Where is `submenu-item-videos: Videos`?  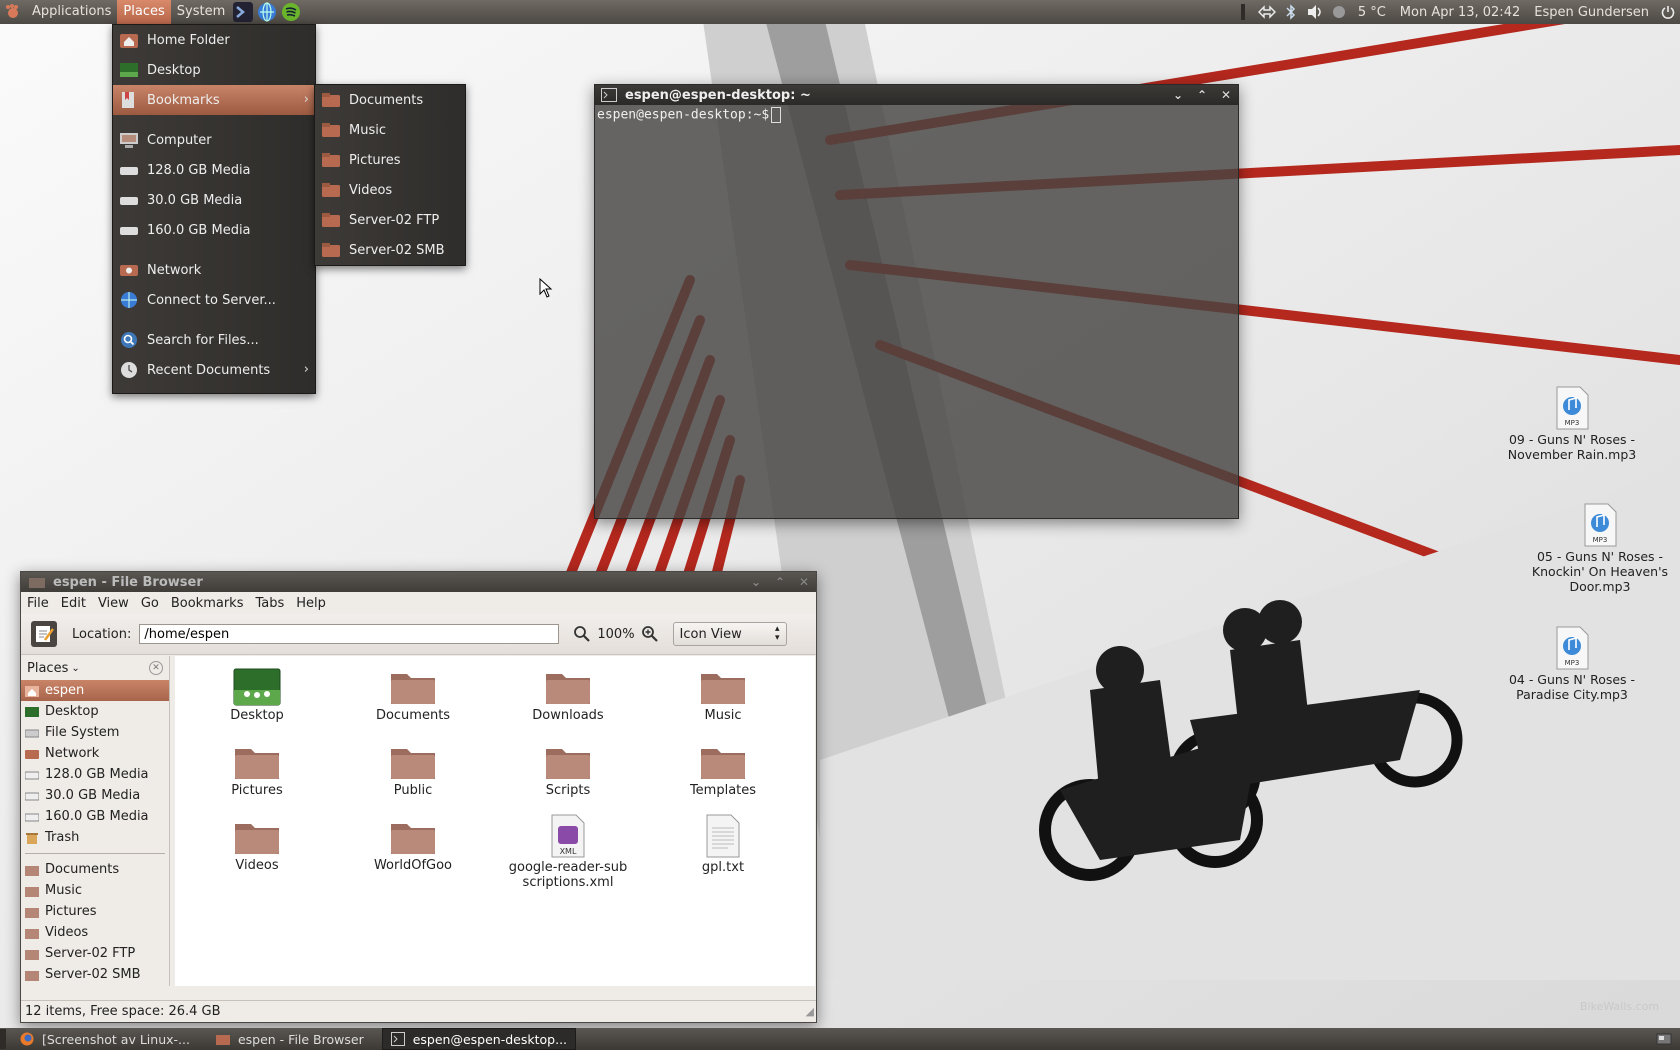
submenu-item-videos: Videos is located at coordinates (390, 190).